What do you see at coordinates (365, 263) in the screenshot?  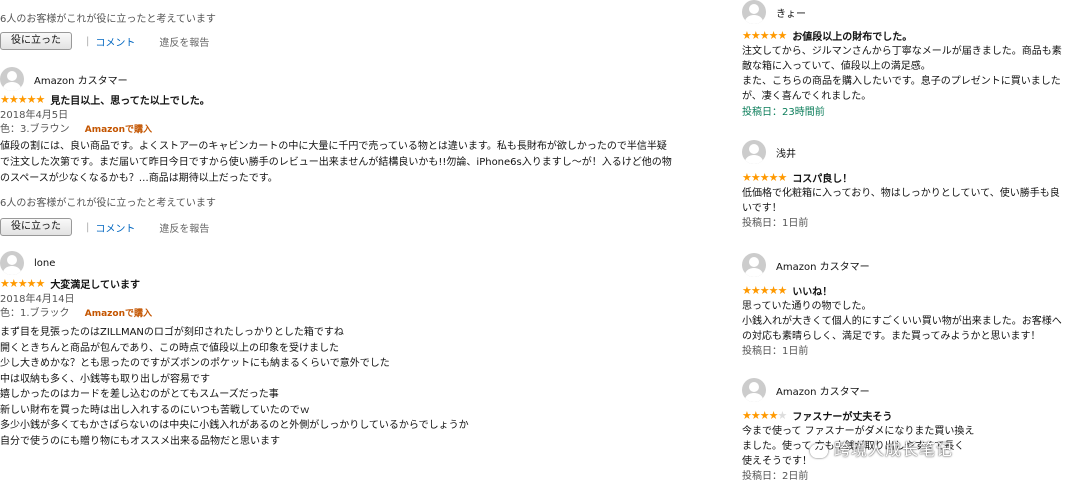 I see `reviewer-profile: lone` at bounding box center [365, 263].